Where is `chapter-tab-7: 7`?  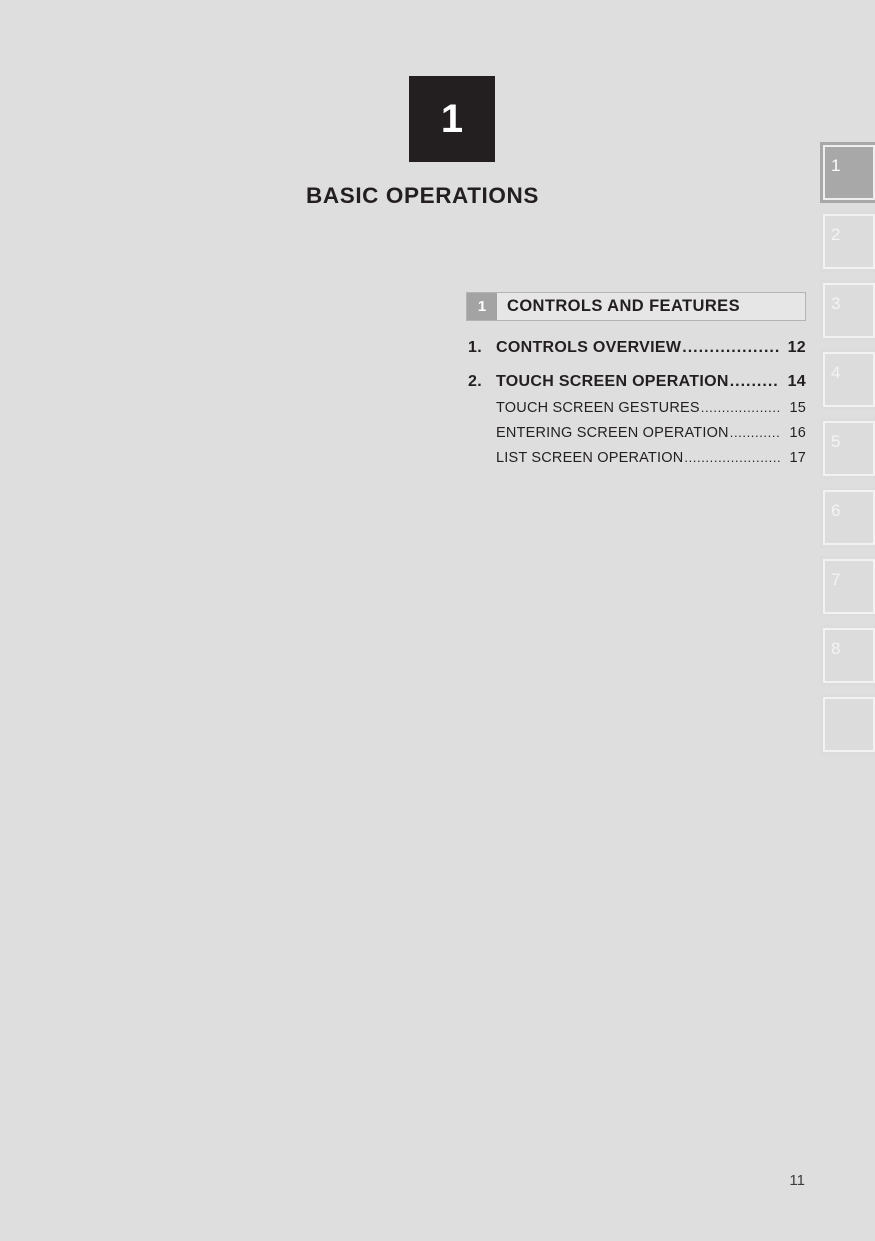
chapter-tab-7: 7 is located at coordinates (847, 586).